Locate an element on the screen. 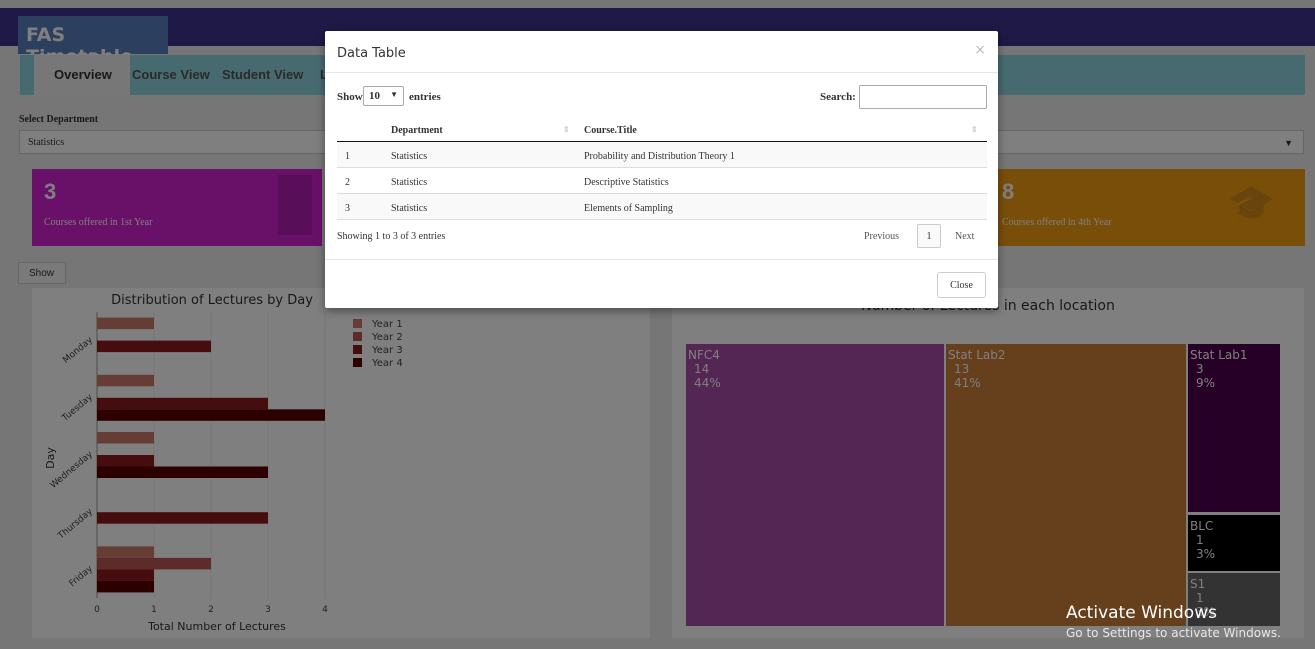  page-number-button: 1 is located at coordinates (929, 236).